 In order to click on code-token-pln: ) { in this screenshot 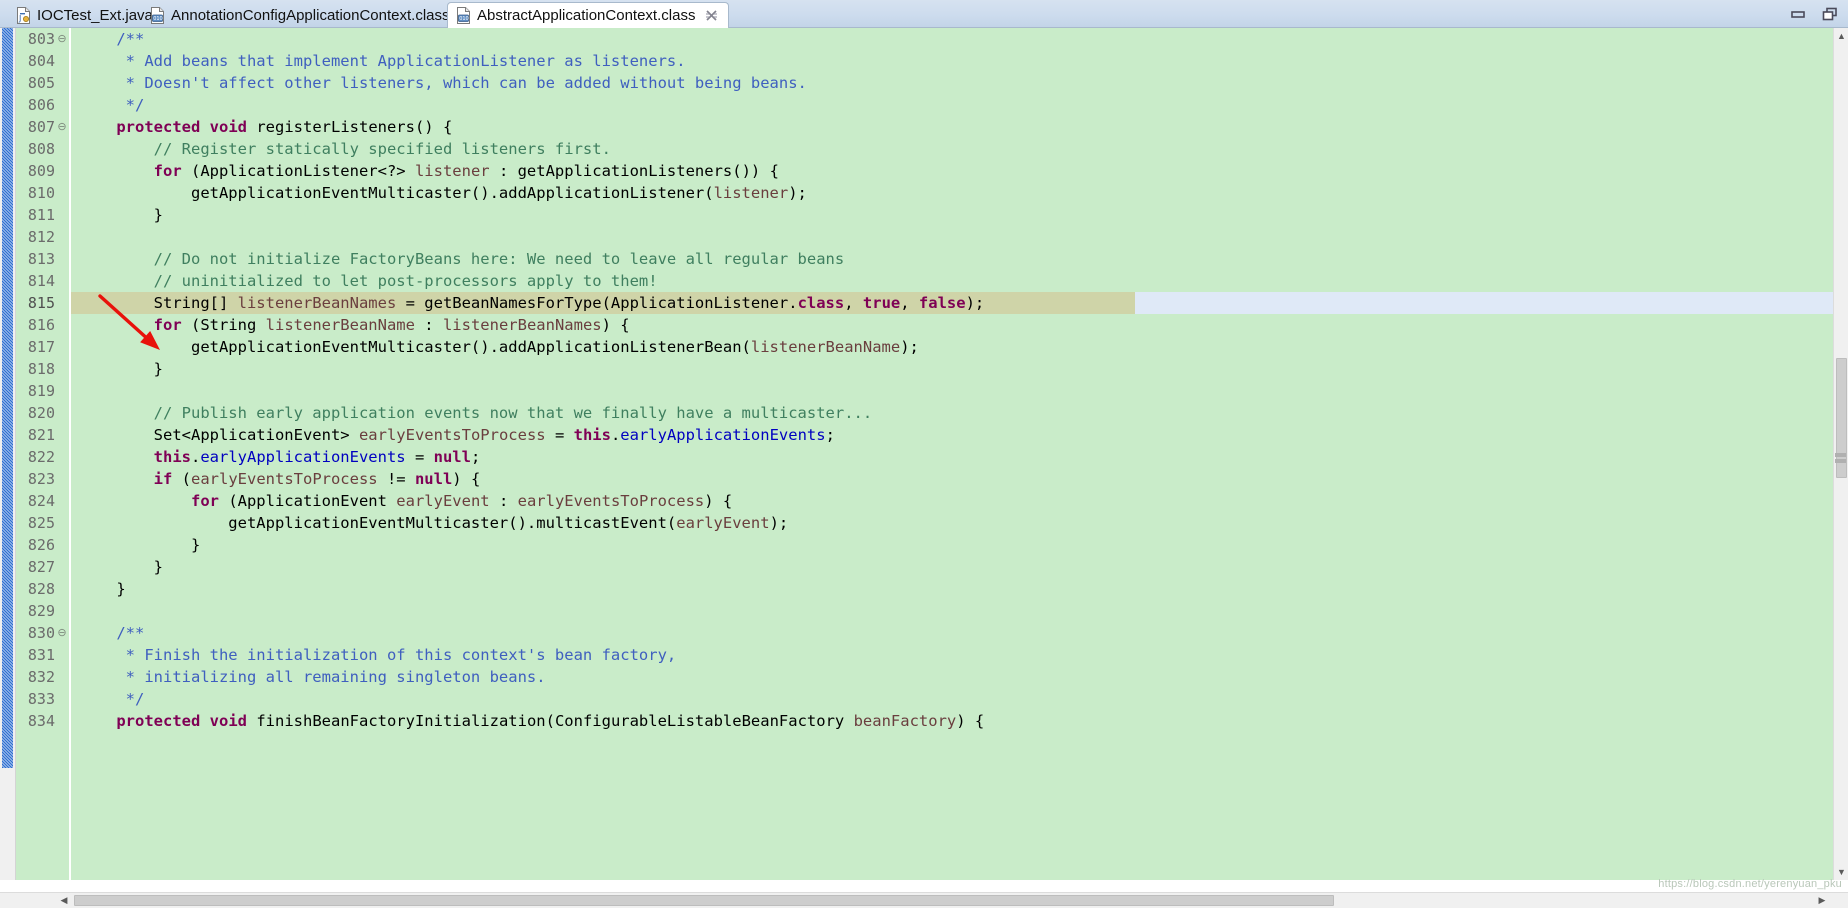, I will do `click(615, 325)`.